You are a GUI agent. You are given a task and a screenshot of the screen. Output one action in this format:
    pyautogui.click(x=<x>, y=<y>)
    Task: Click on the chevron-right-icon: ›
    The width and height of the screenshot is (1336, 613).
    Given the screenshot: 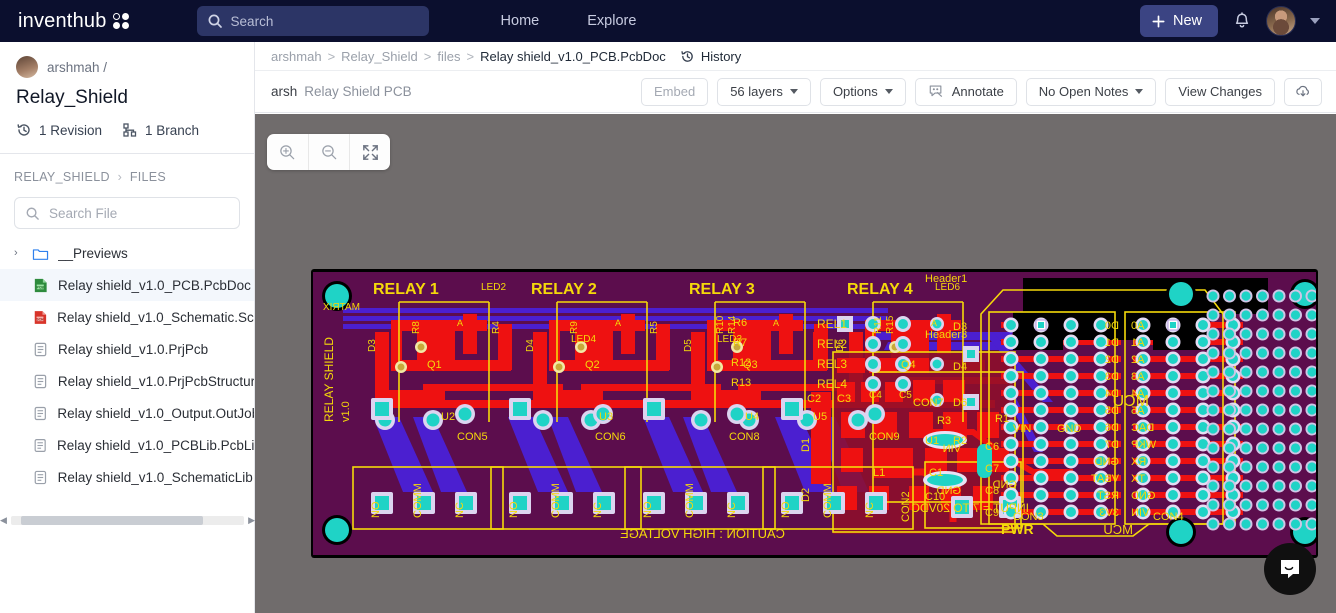 What is the action you would take?
    pyautogui.click(x=18, y=253)
    